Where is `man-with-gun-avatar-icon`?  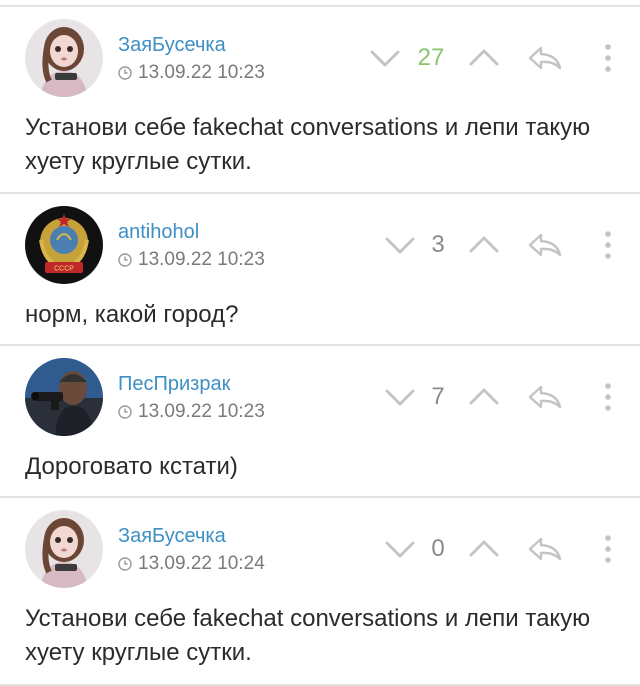
man-with-gun-avatar-icon is located at coordinates (64, 397).